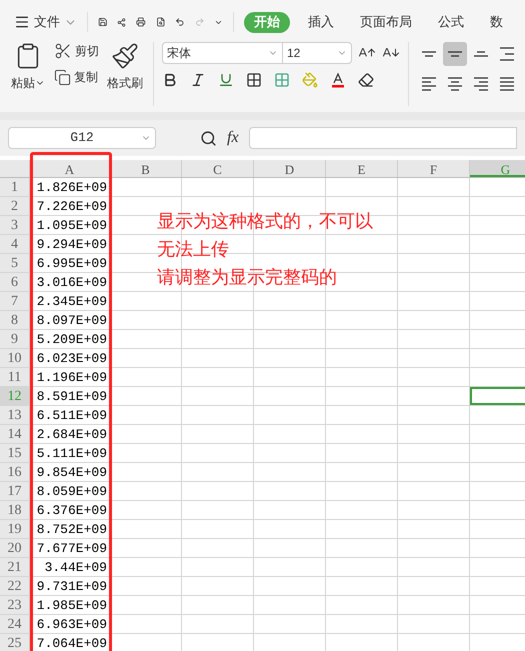 The image size is (525, 651). Describe the element at coordinates (247, 277) in the screenshot. I see `annotation-text: 请调整为显示完整码的` at that location.